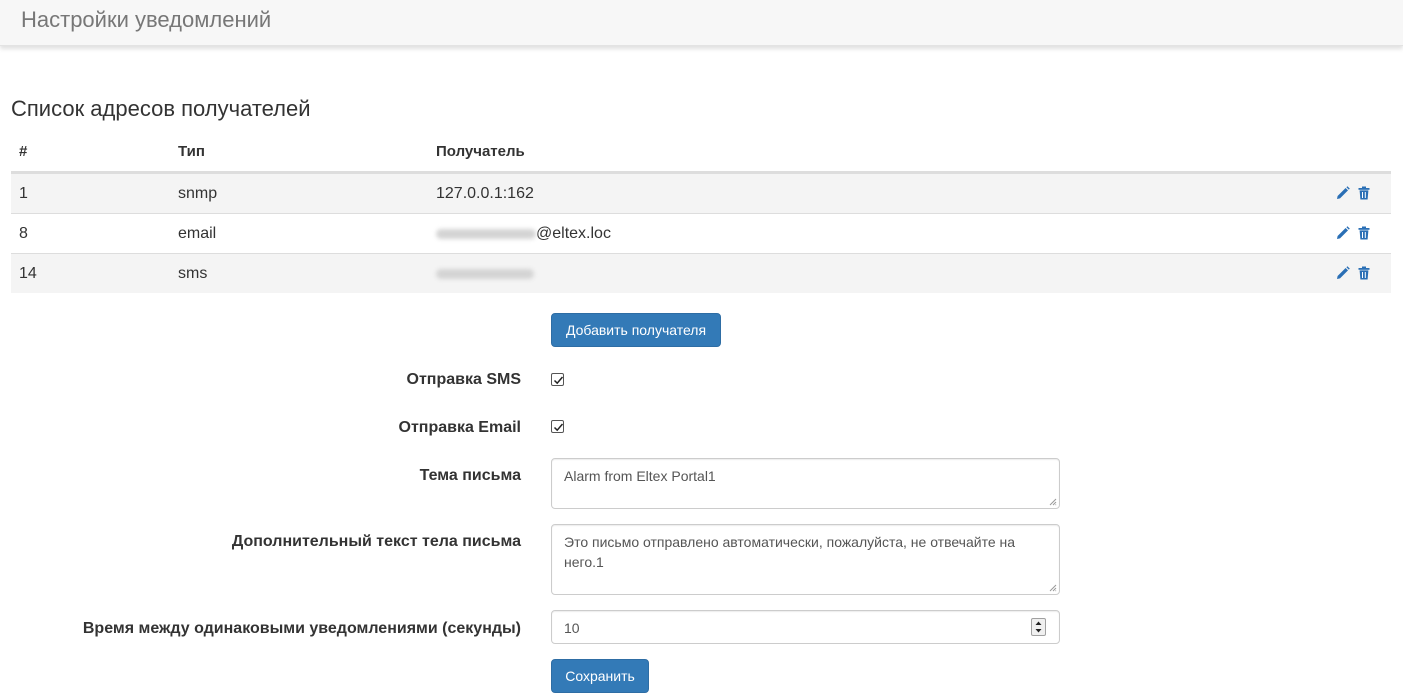 The width and height of the screenshot is (1403, 699). I want to click on row-recipient-cell, so click(485, 274).